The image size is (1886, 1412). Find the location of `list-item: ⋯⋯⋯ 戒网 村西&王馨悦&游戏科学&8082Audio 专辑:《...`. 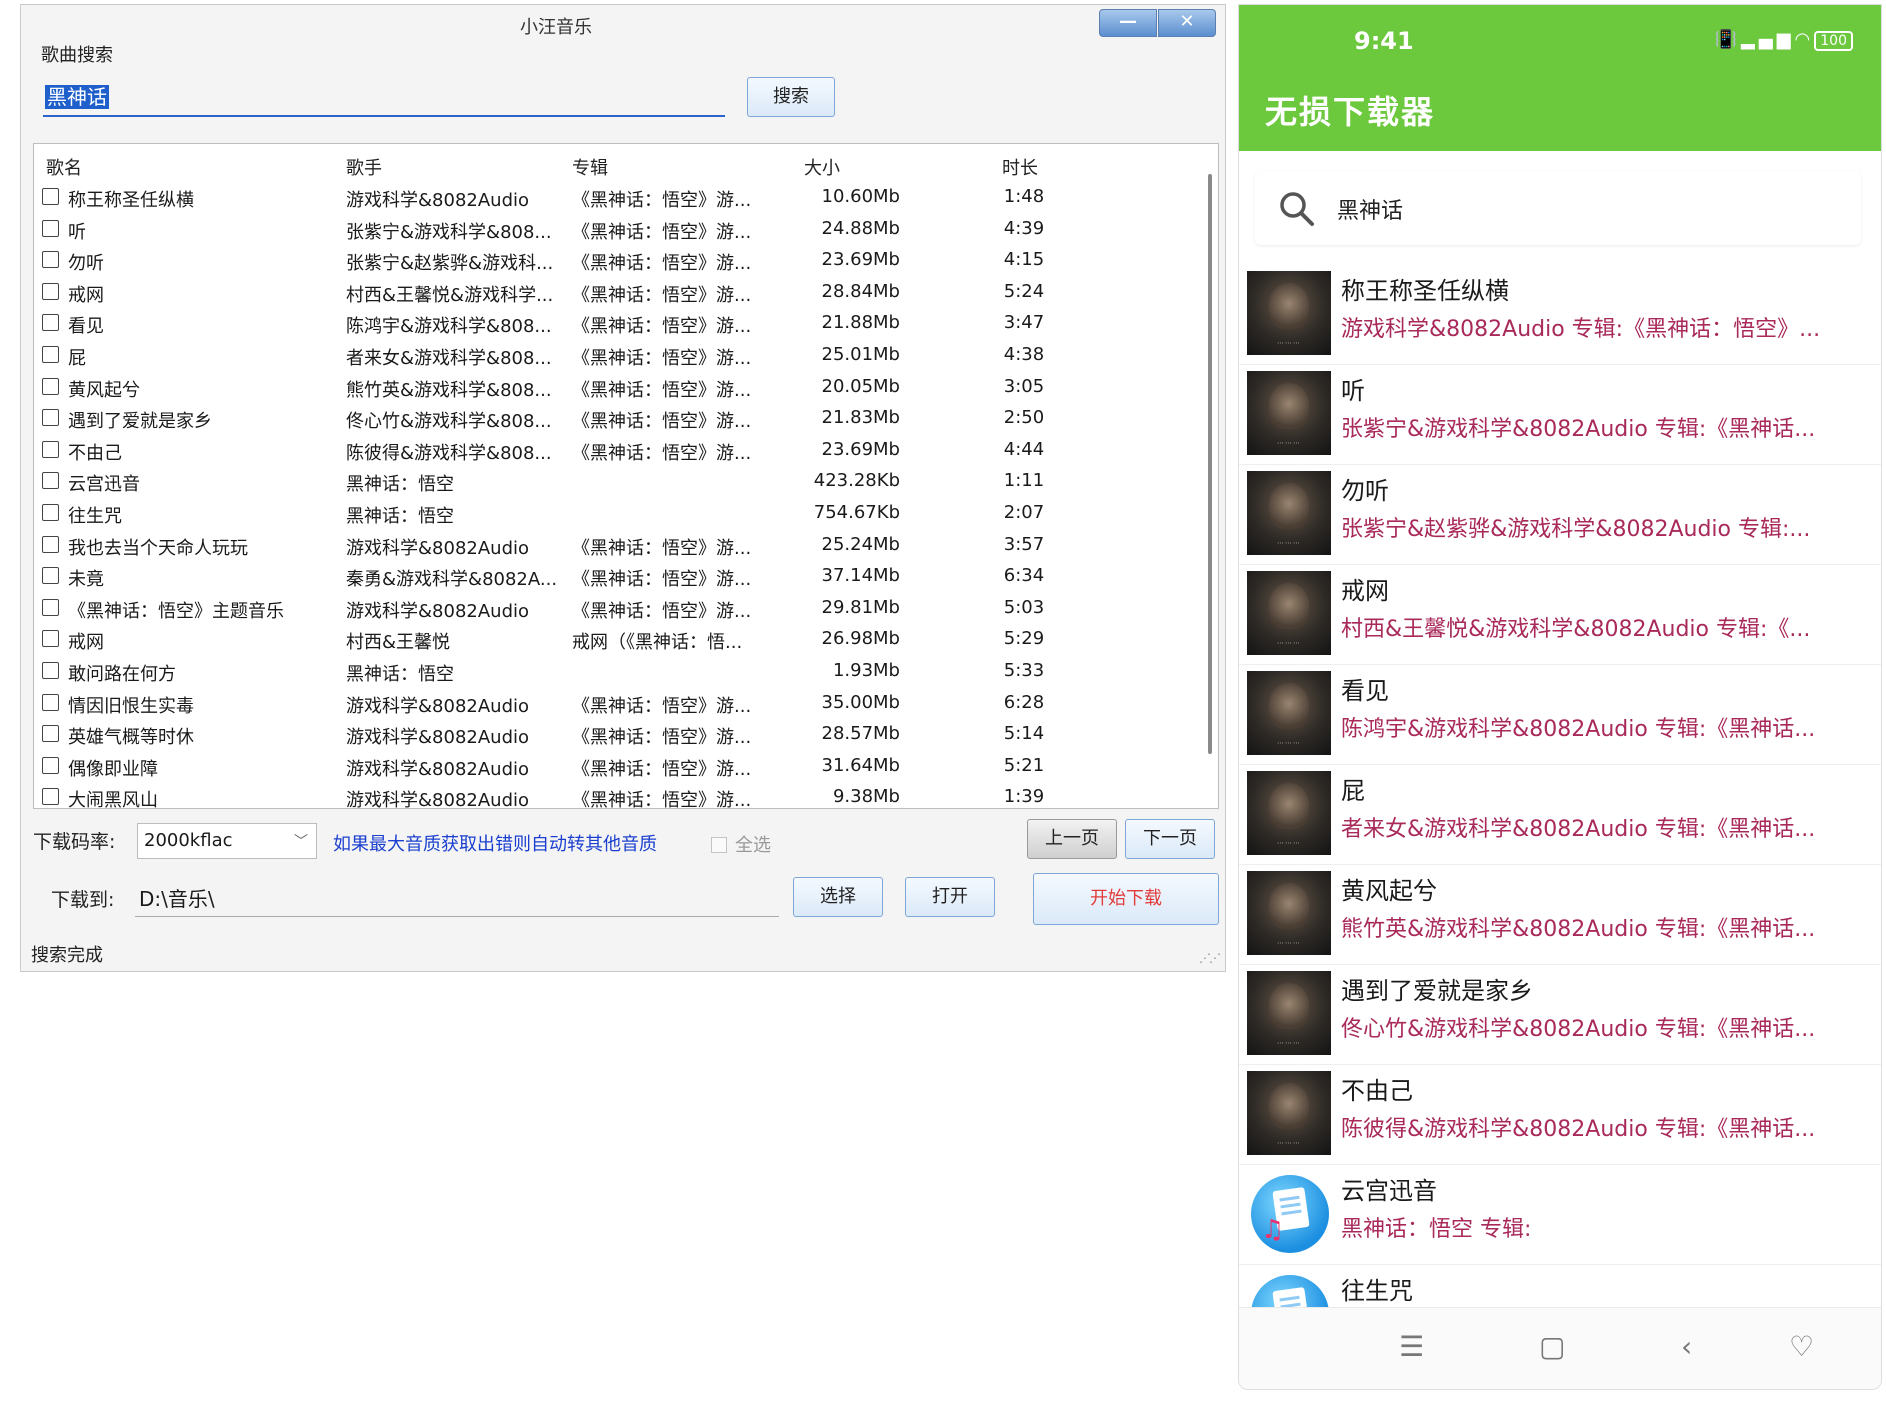

list-item: ⋯⋯⋯ 戒网 村西&王馨悦&游戏科学&8082Audio 专辑:《... is located at coordinates (1560, 615).